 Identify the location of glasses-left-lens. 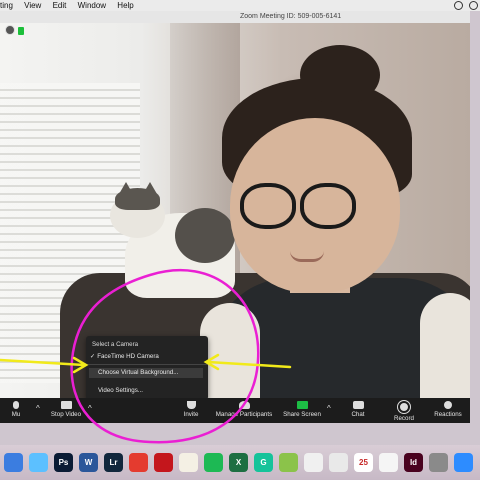
(268, 206).